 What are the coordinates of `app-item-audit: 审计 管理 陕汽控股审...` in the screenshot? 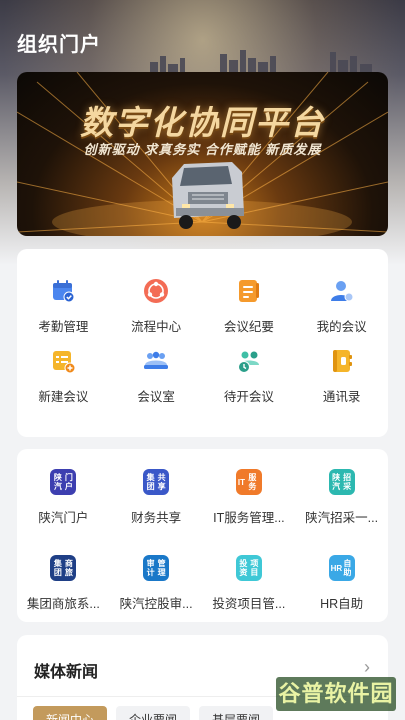 It's located at (156, 578).